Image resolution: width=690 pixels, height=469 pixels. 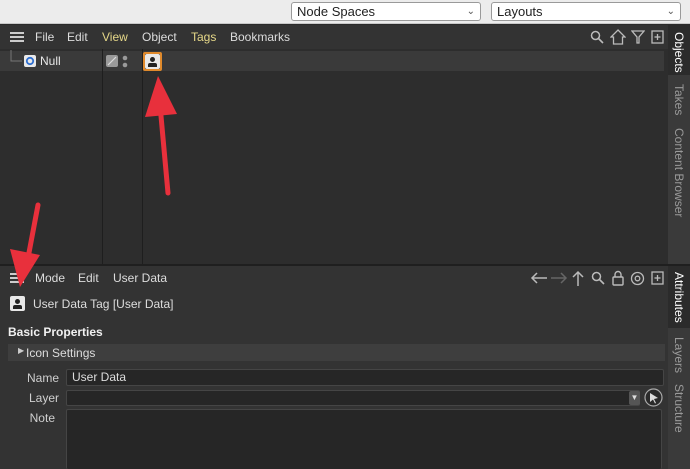 I want to click on menu-user-data: User Data, so click(x=140, y=278).